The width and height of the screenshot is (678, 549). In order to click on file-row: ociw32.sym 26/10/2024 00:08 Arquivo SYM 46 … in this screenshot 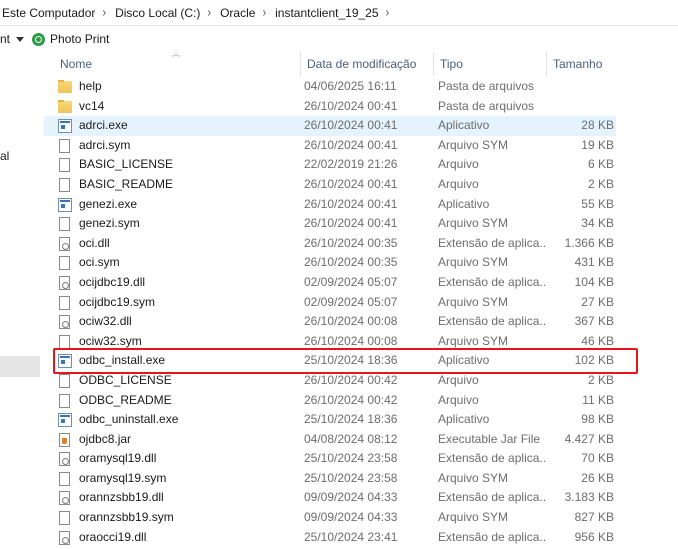, I will do `click(330, 342)`.